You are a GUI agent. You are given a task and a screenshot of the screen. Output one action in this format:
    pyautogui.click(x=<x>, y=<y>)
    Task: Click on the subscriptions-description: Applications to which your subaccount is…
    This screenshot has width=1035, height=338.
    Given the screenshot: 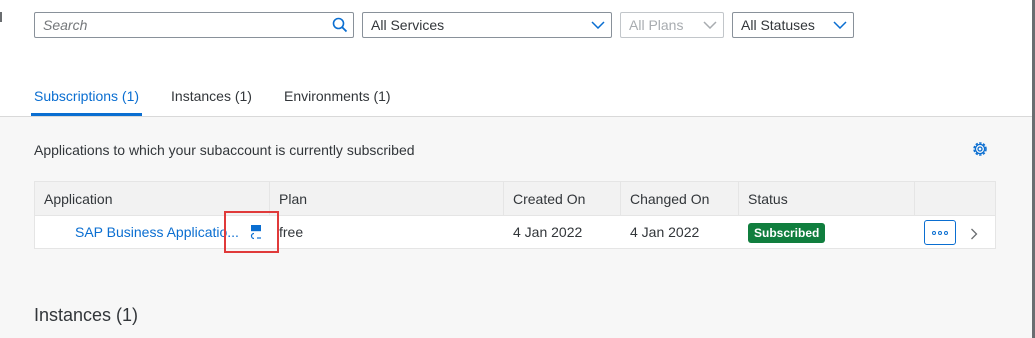 What is the action you would take?
    pyautogui.click(x=224, y=150)
    